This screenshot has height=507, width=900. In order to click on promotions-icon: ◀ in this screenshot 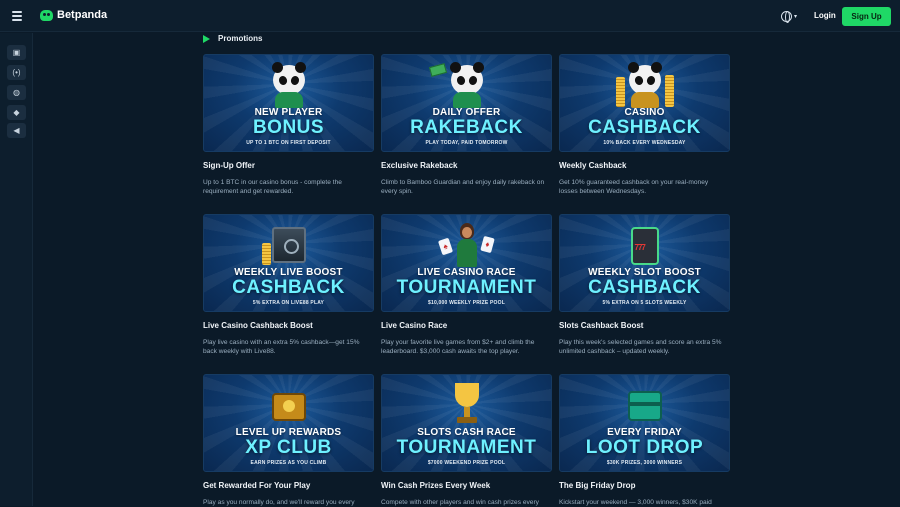, I will do `click(16, 130)`.